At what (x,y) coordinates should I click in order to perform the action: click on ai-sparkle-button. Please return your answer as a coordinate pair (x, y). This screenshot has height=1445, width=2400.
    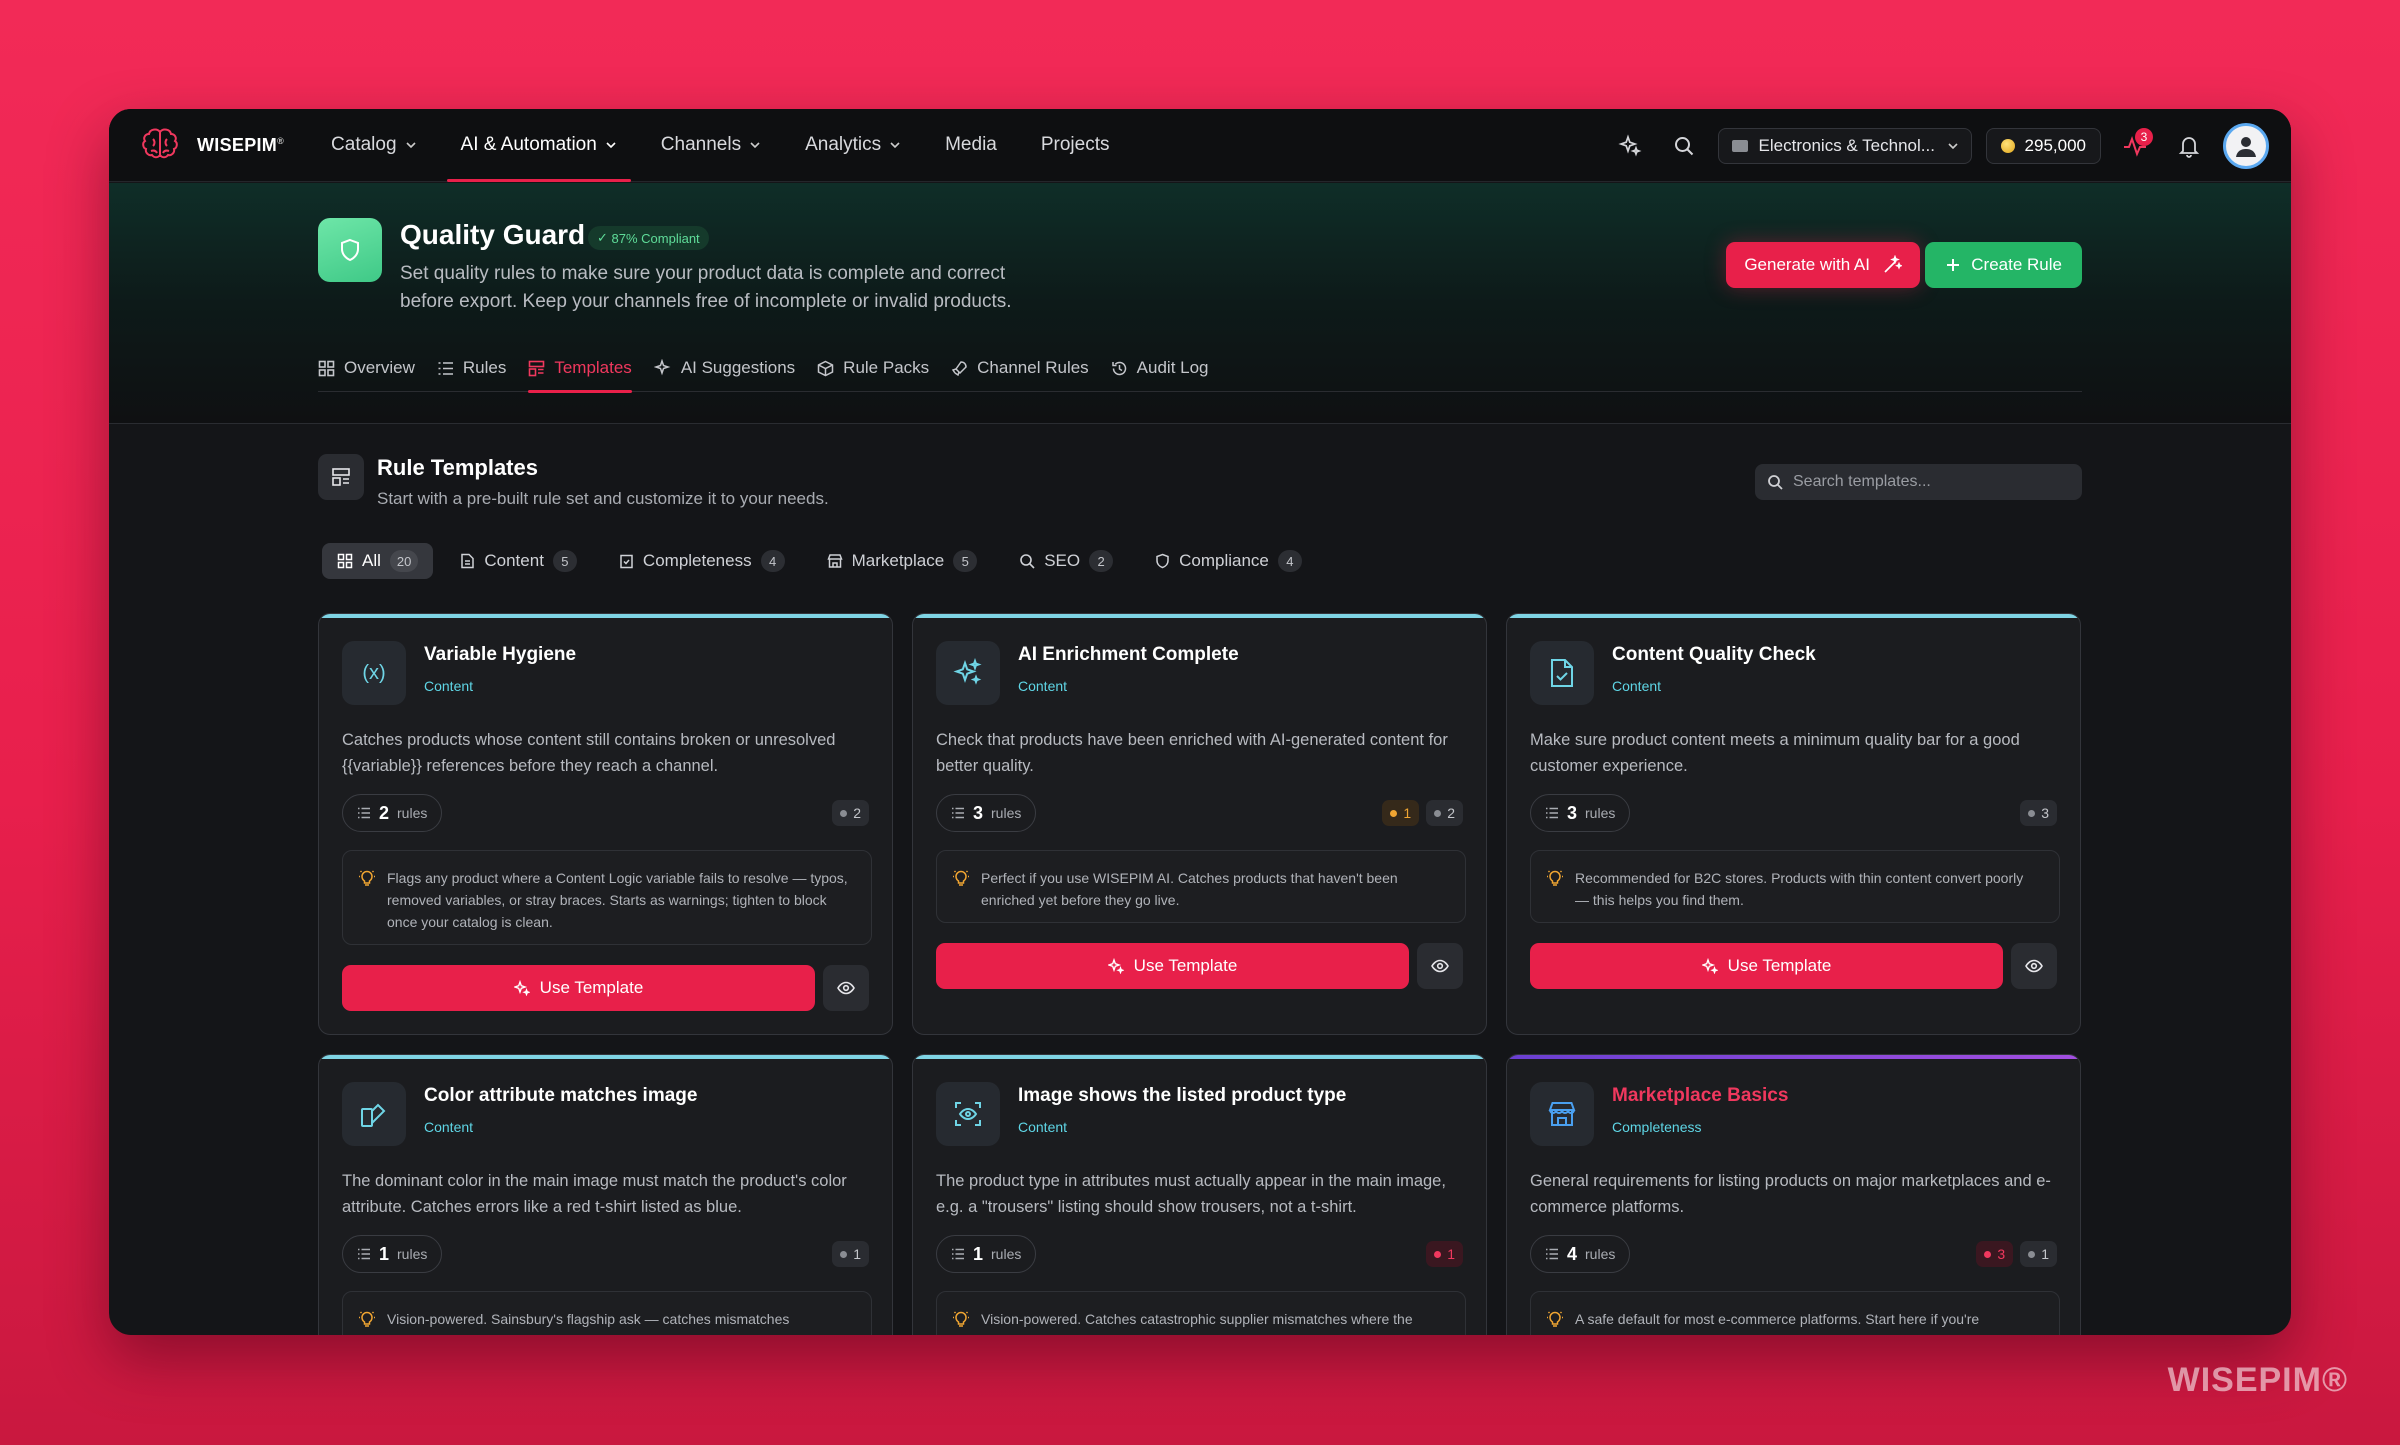
    Looking at the image, I should click on (1630, 146).